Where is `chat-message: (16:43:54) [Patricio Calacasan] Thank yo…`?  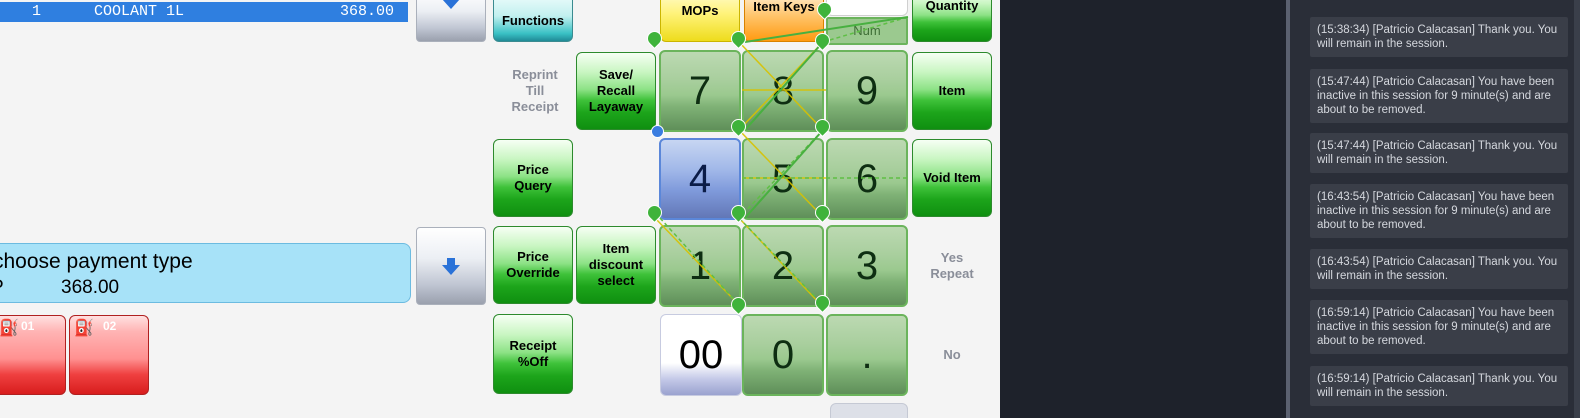 chat-message: (16:43:54) [Patricio Calacasan] Thank yo… is located at coordinates (1439, 269).